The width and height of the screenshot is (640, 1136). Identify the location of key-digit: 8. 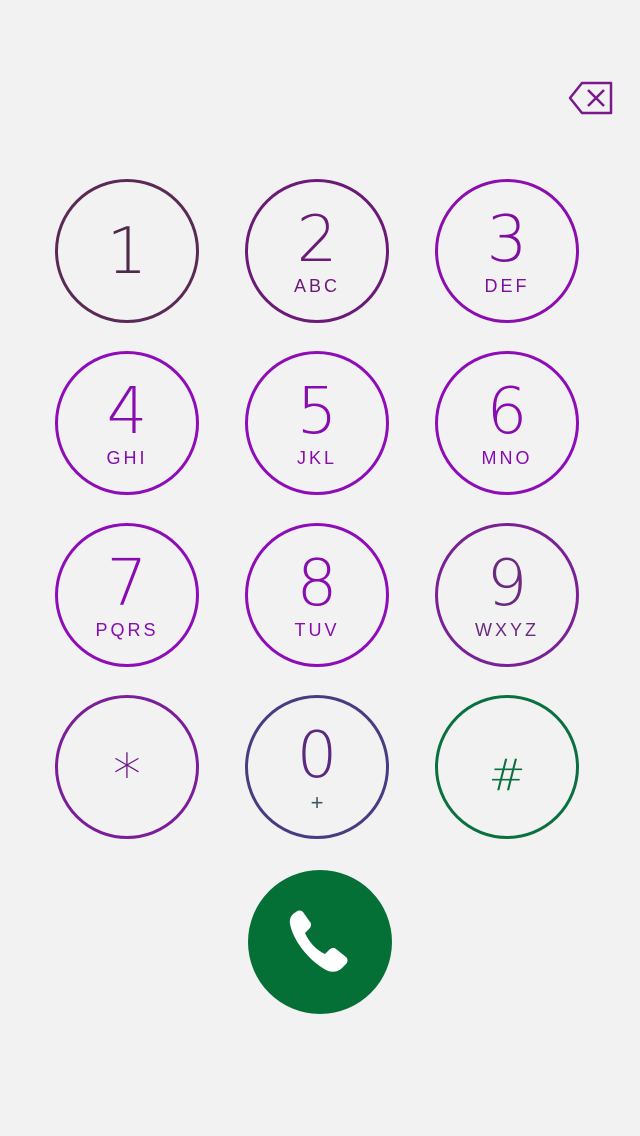
(317, 584).